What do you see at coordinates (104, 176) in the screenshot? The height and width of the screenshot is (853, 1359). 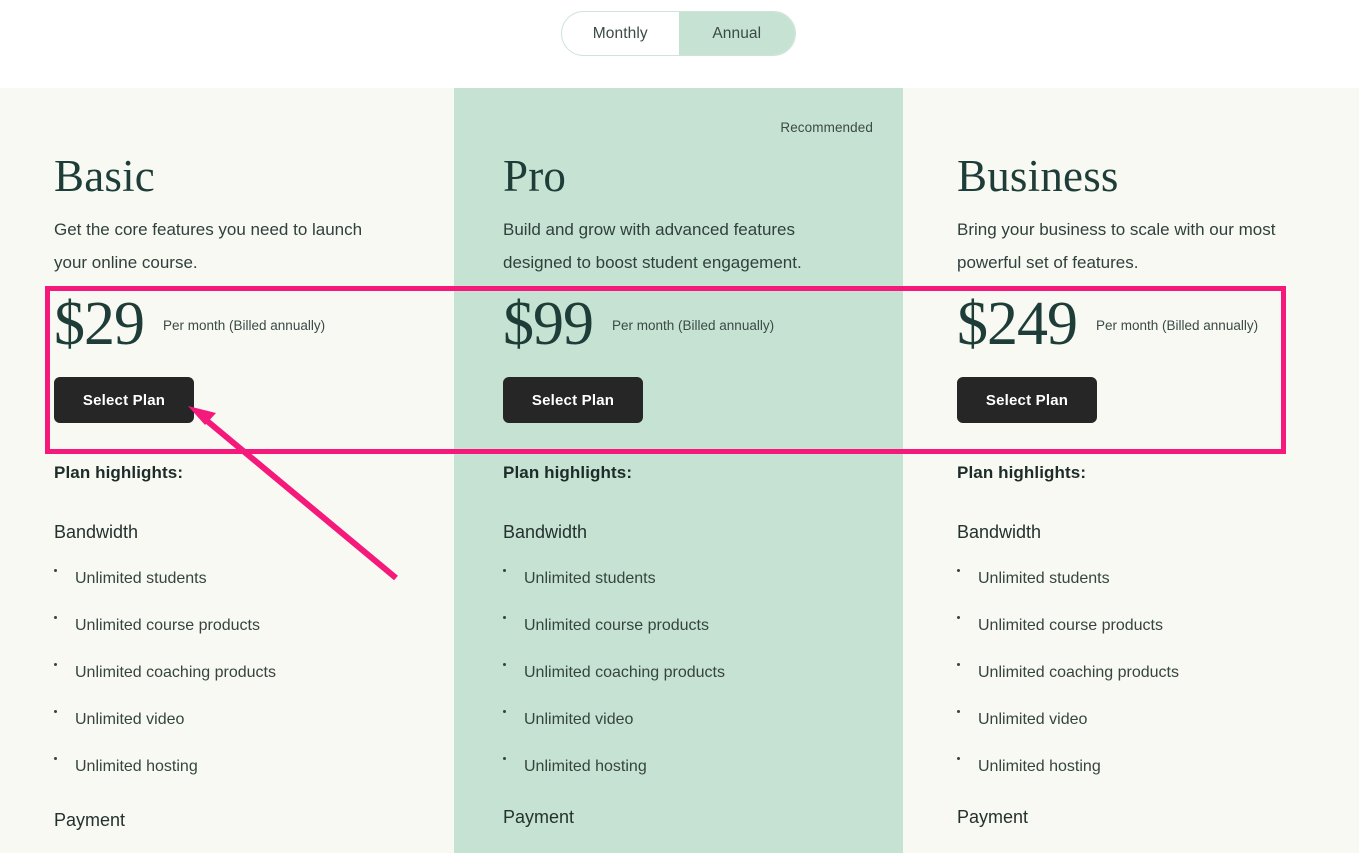 I see `plan-name-basic: Basic` at bounding box center [104, 176].